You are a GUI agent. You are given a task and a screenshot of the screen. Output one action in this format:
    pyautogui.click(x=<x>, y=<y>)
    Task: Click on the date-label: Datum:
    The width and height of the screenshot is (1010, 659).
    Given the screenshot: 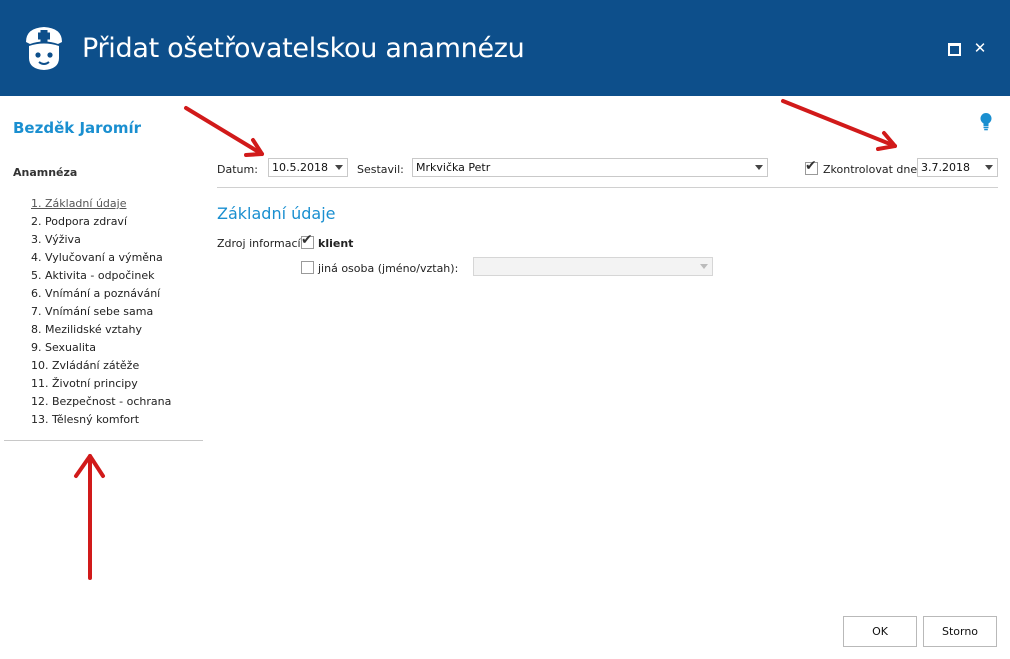 What is the action you would take?
    pyautogui.click(x=237, y=169)
    